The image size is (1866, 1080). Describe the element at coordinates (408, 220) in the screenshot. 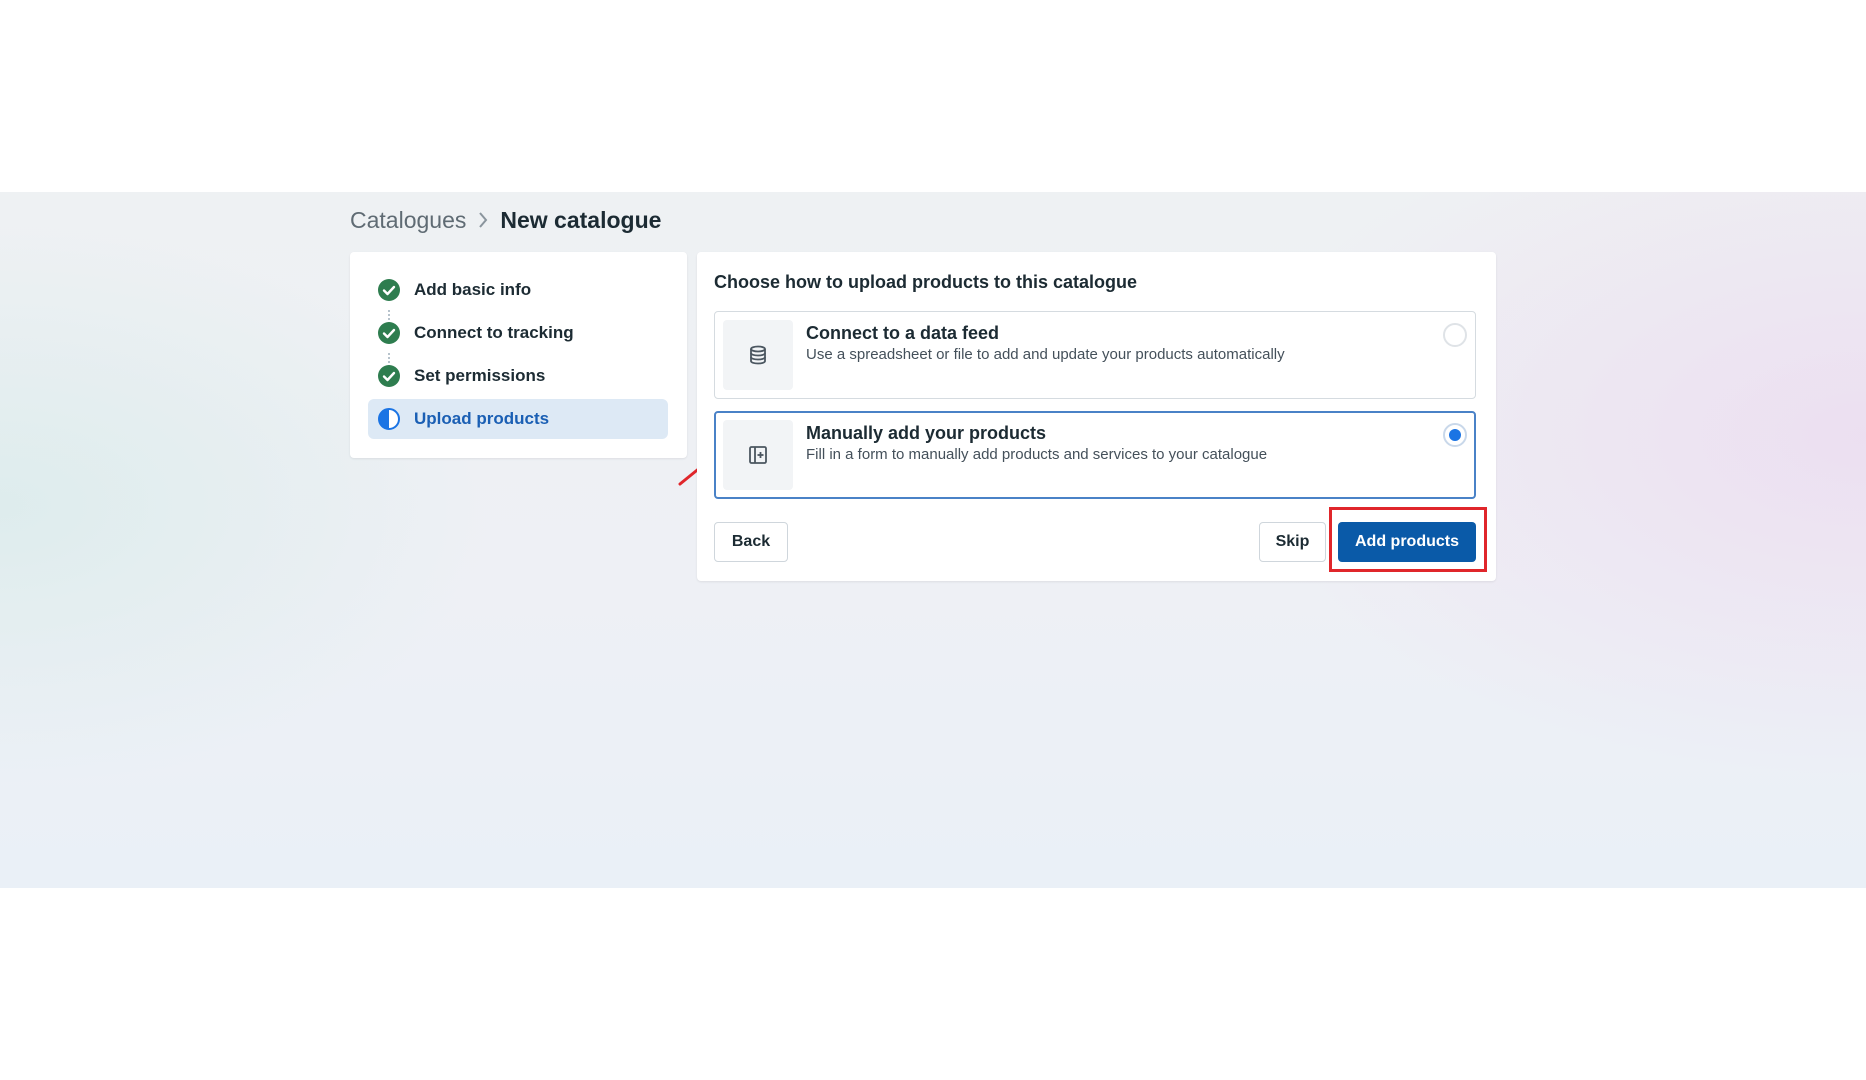

I see `breadcrumb-catalogues-link: Catalogues` at that location.